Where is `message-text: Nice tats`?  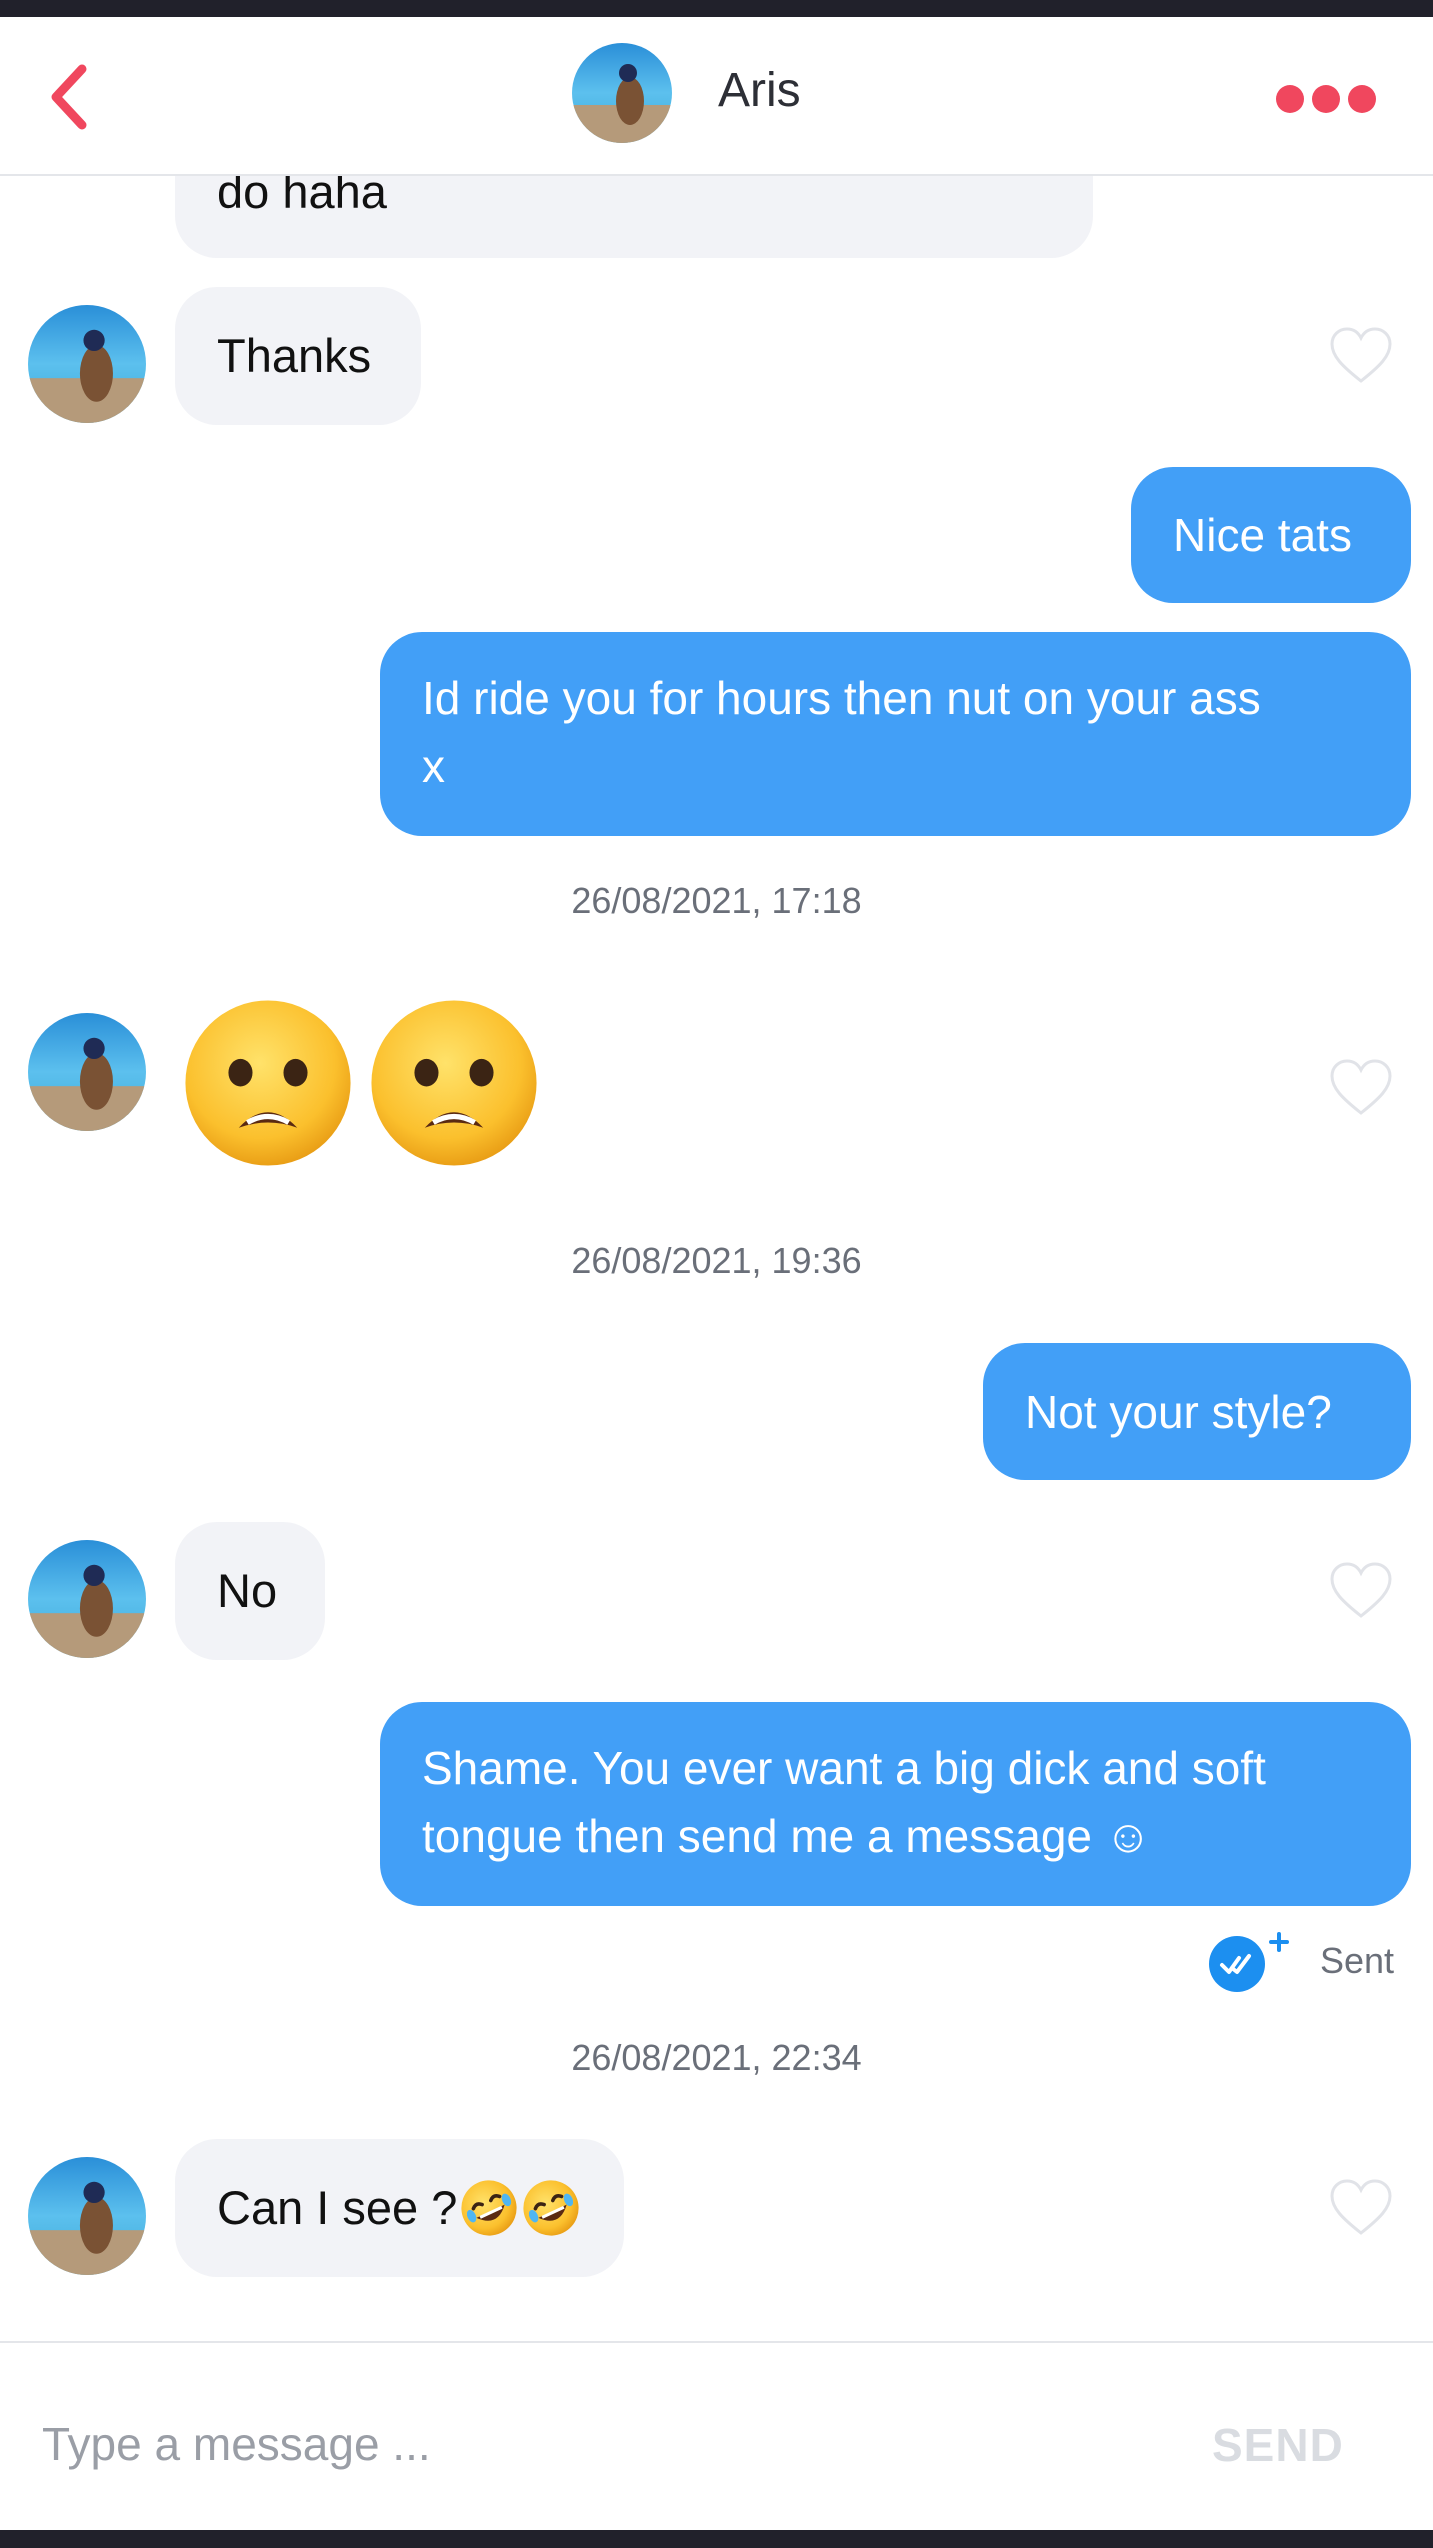 message-text: Nice tats is located at coordinates (1262, 535).